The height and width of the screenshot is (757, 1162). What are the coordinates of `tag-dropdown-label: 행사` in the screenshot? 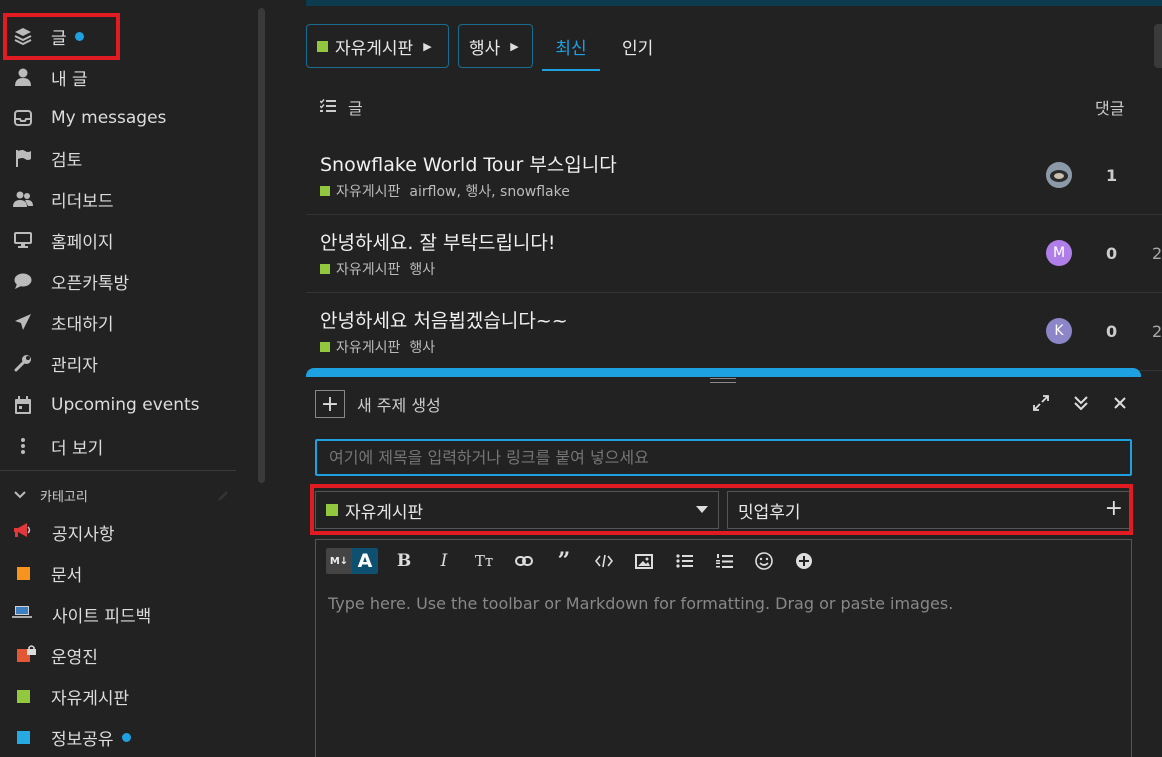 It's located at (485, 48).